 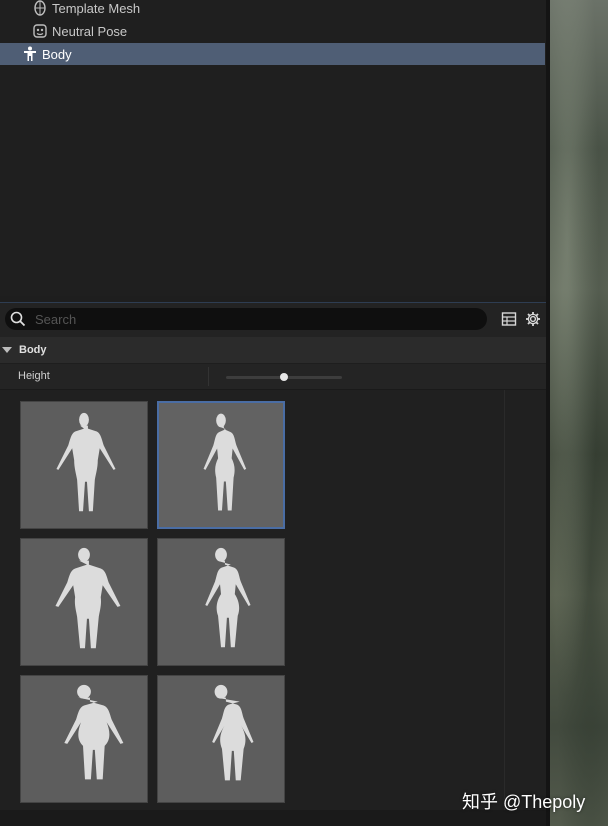 I want to click on preset-heavy-male, so click(x=84, y=739).